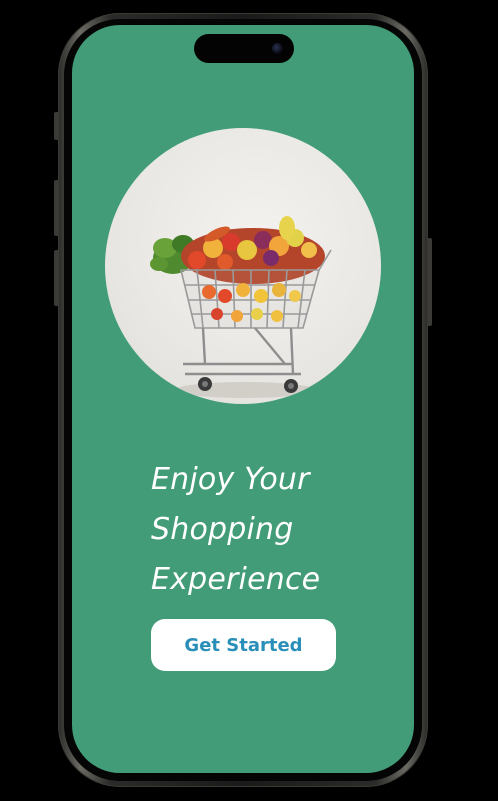 The width and height of the screenshot is (498, 801). Describe the element at coordinates (236, 579) in the screenshot. I see `headline-line-3: Experience` at that location.